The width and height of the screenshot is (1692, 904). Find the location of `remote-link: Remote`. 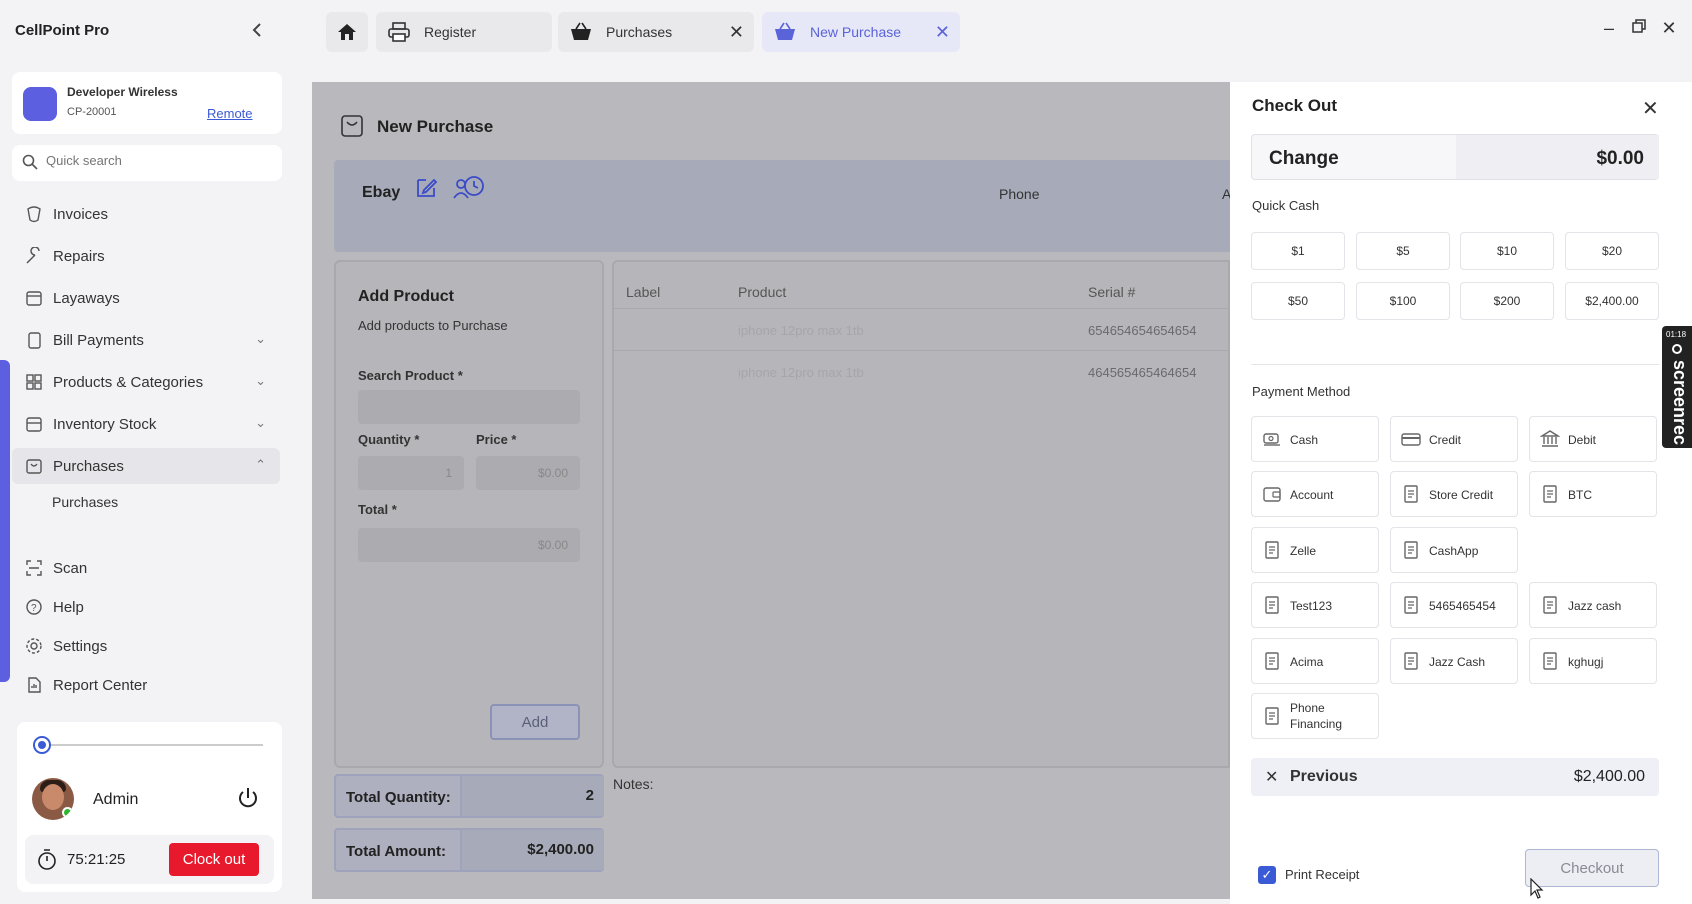

remote-link: Remote is located at coordinates (230, 113).